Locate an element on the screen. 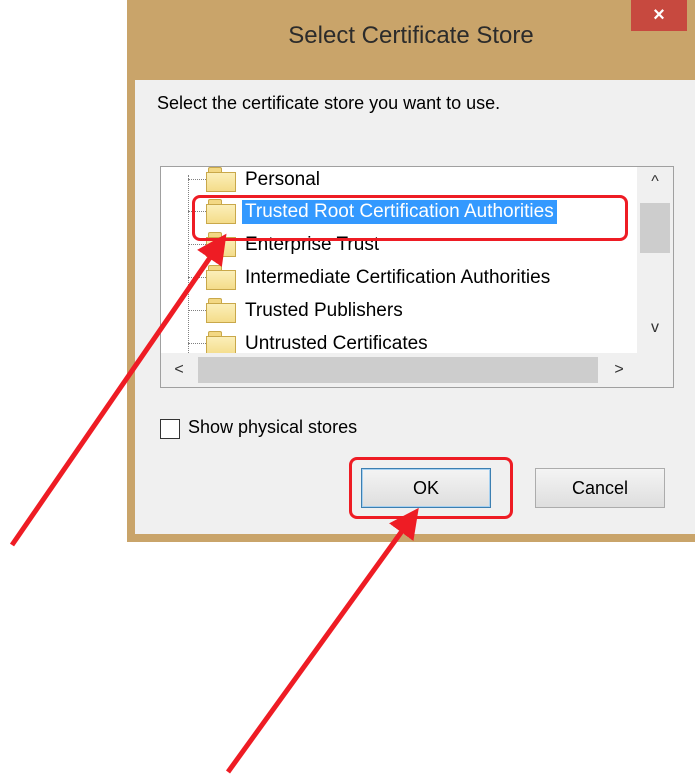 This screenshot has height=779, width=695. scroll-corner is located at coordinates (655, 370).